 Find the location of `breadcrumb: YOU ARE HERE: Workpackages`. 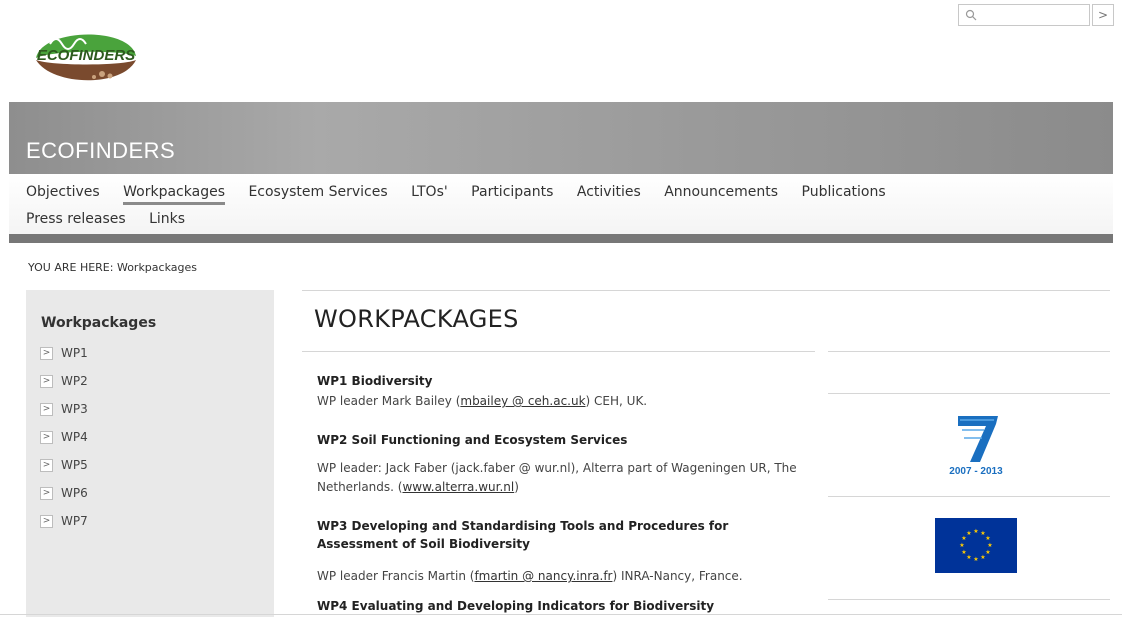

breadcrumb: YOU ARE HERE: Workpackages is located at coordinates (112, 267).